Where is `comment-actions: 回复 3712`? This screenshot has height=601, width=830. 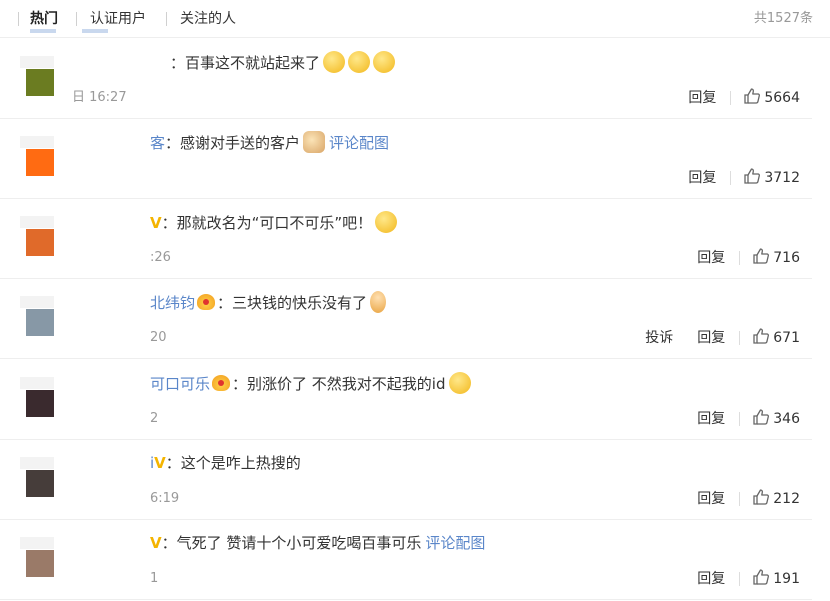 comment-actions: 回复 3712 is located at coordinates (744, 178).